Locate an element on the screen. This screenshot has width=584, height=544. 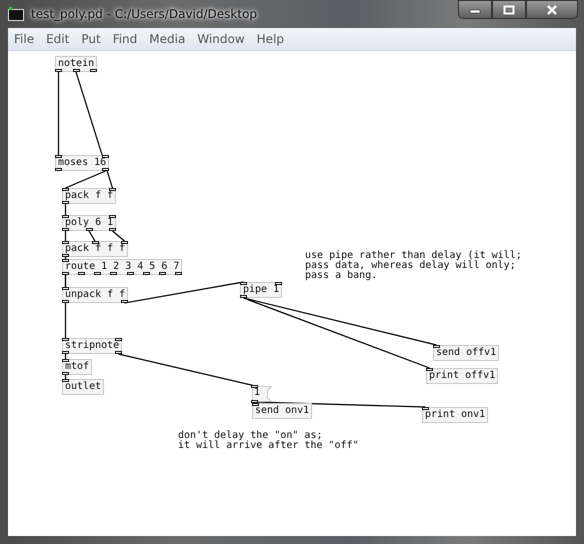
object-box: pipe 1 is located at coordinates (261, 290).